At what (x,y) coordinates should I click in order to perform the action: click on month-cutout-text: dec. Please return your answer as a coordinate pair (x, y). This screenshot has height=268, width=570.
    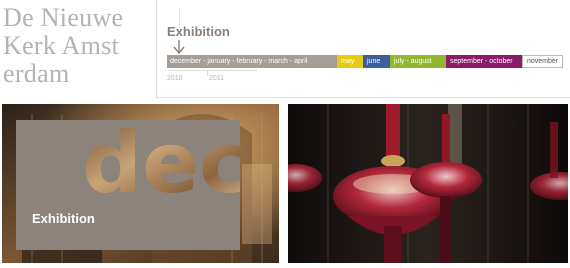
    Looking at the image, I should click on (161, 159).